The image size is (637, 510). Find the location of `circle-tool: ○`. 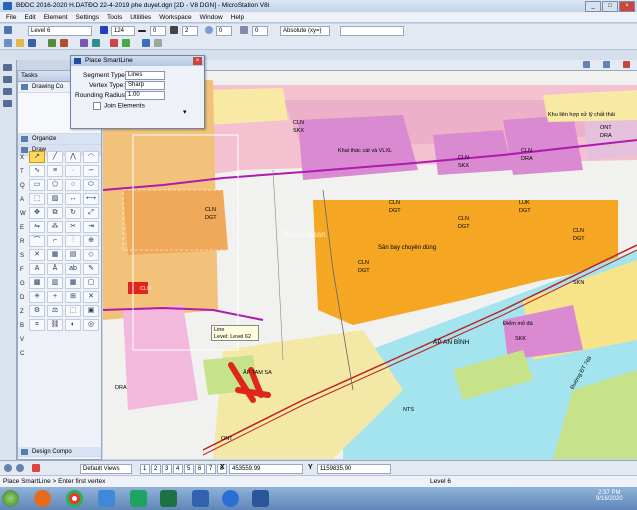

circle-tool: ○ is located at coordinates (73, 185).